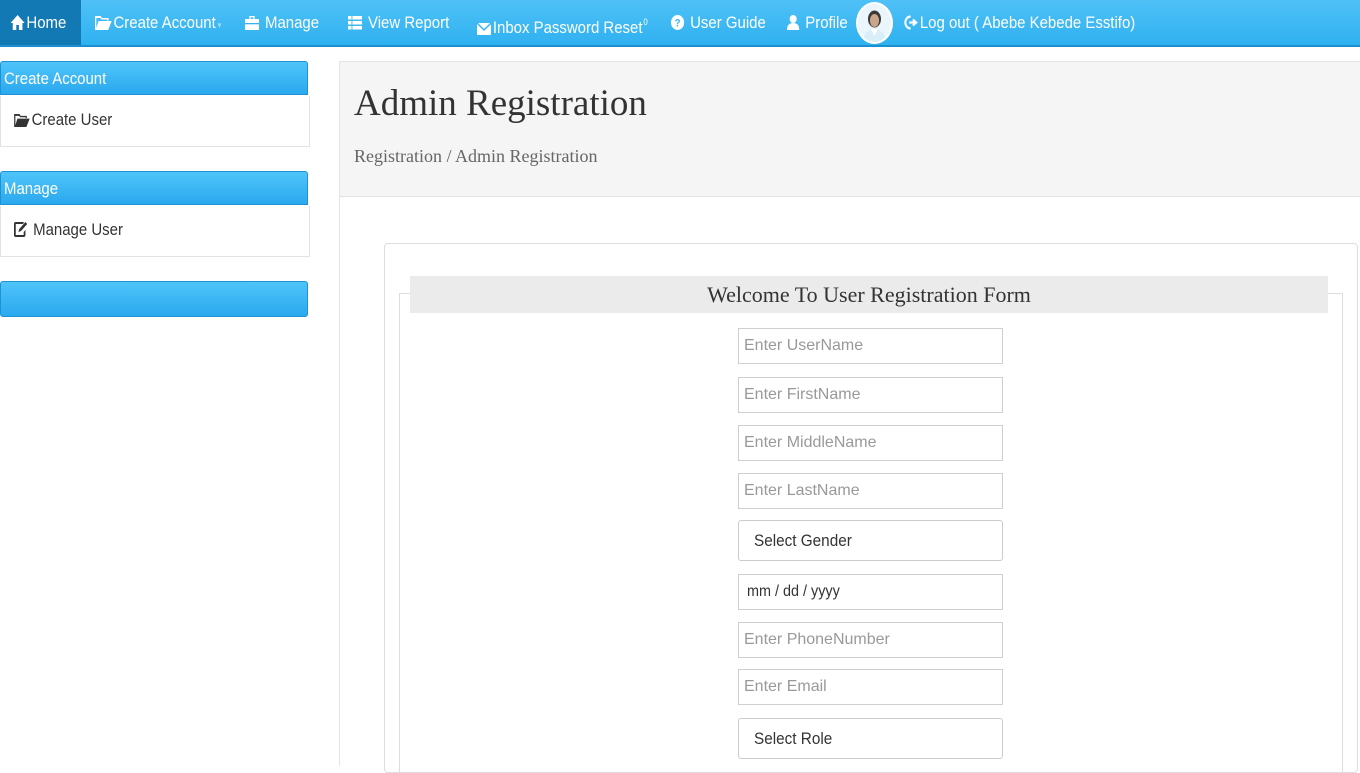 The image size is (1360, 773). I want to click on avatar-photo-icon, so click(874, 26).